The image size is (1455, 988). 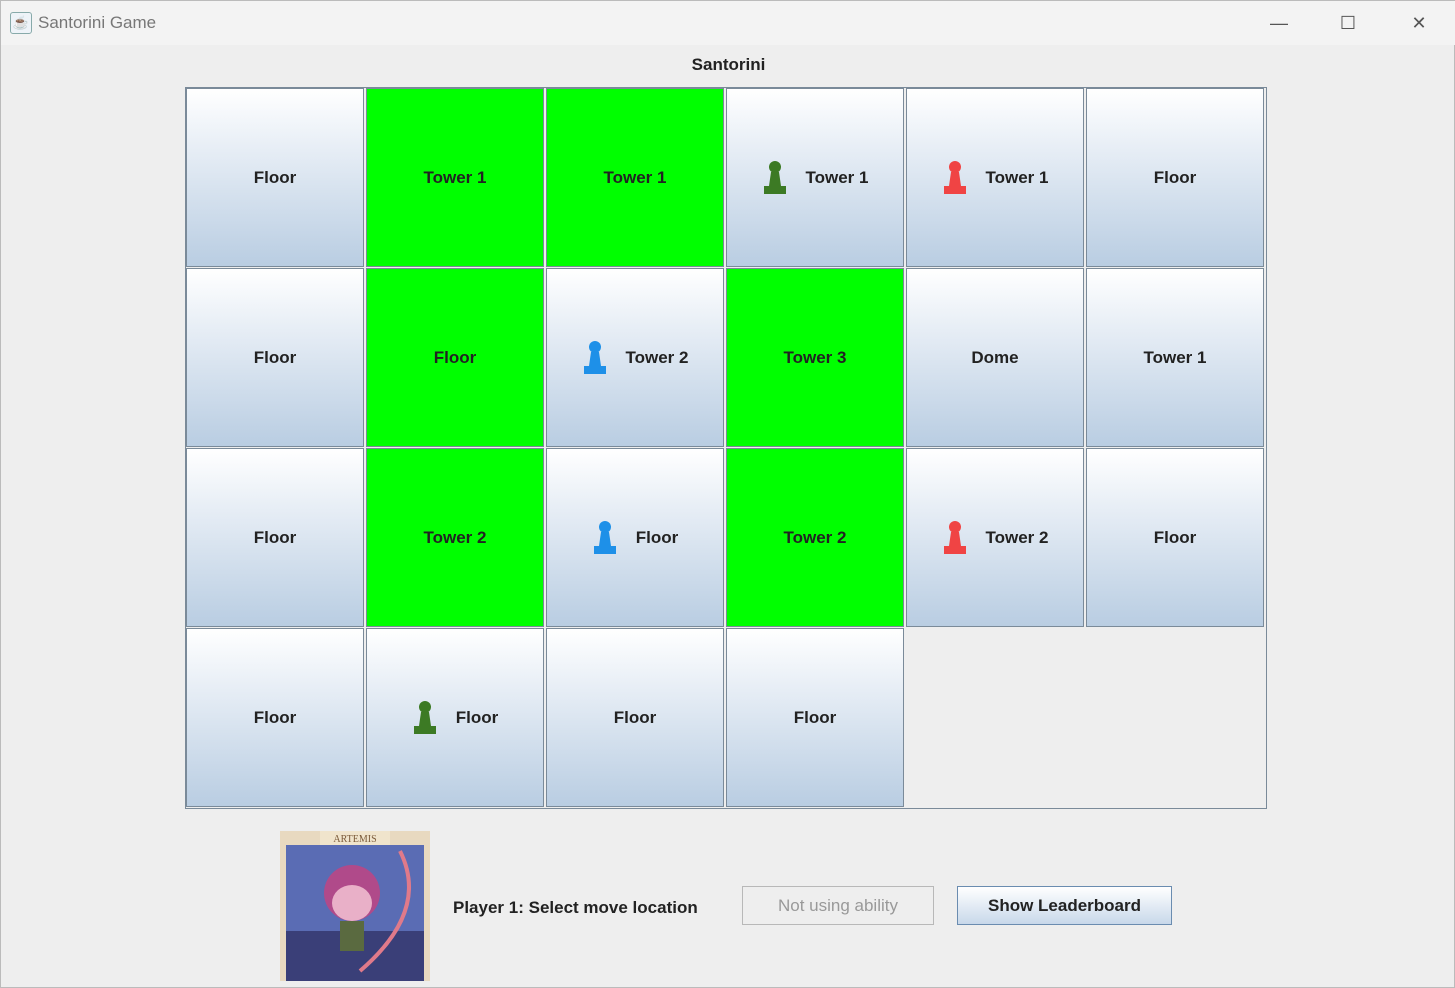 I want to click on show-leaderboard-button: Show Leaderboard, so click(x=1064, y=905).